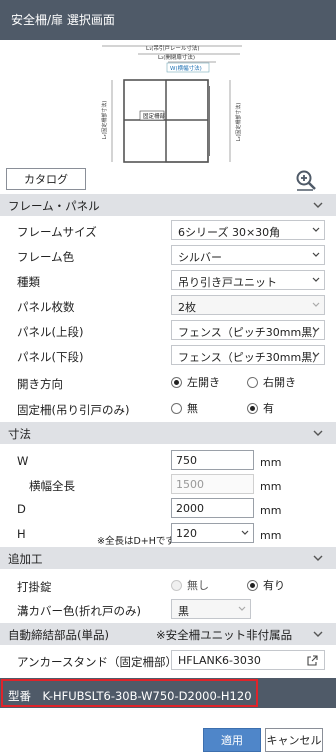 Image resolution: width=336 pixels, height=754 pixels. Describe the element at coordinates (23, 461) in the screenshot. I see `w-label: W` at that location.